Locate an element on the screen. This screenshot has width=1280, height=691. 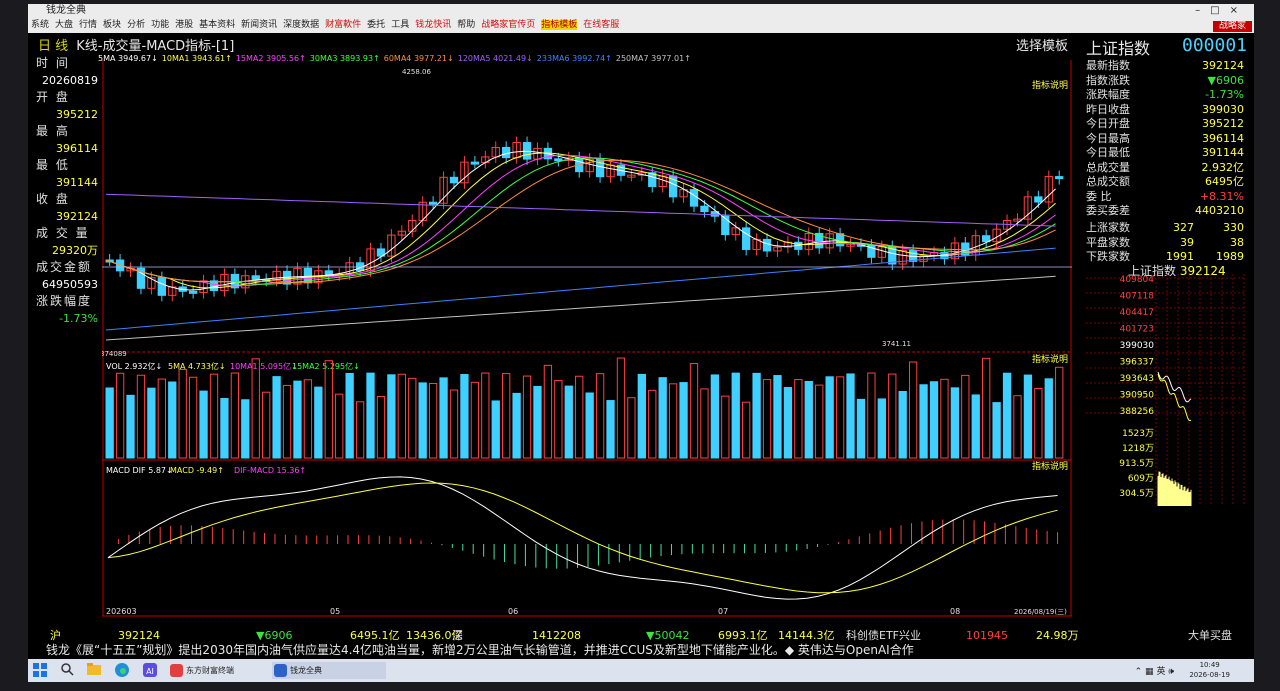
menu-item: 钱龙快讯 is located at coordinates (433, 25).